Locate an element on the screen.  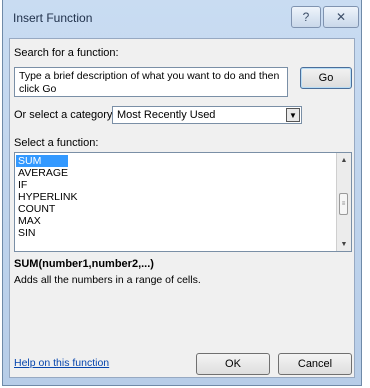
list-item: HYPERLINK is located at coordinates (175, 197).